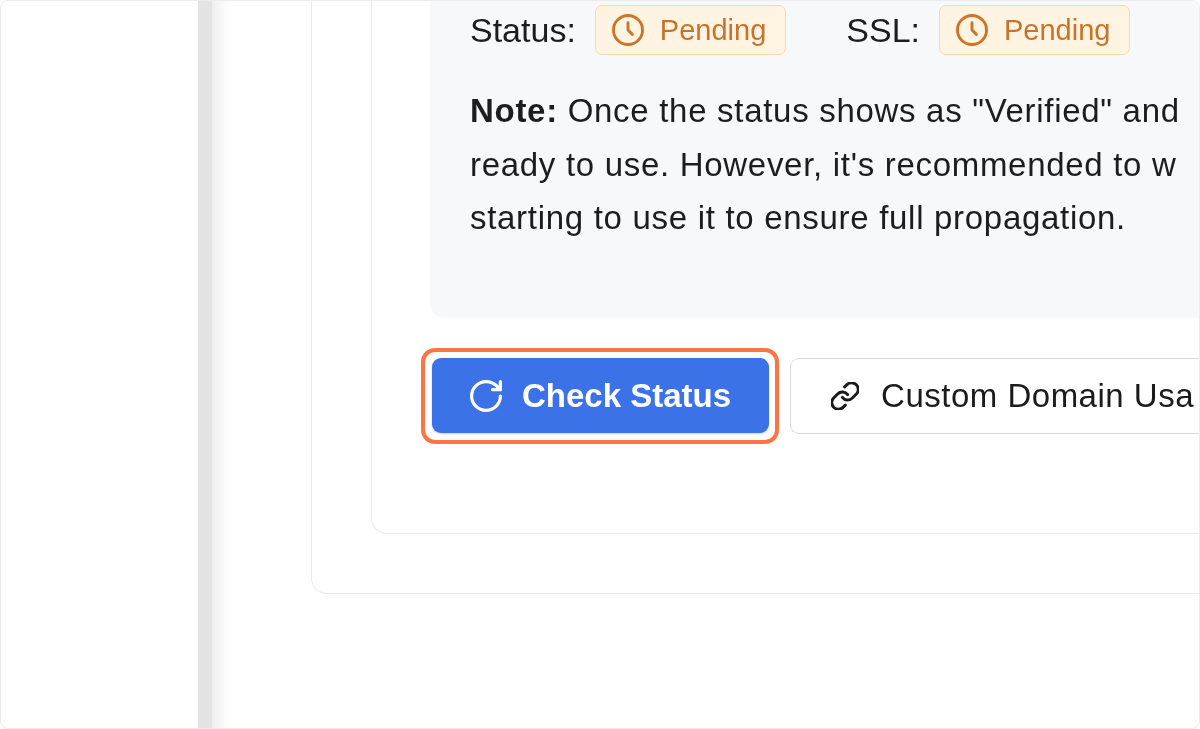  I want to click on note-text: Note: Once the status shows as "Verified" and ready to use. However, it's recommended to w starting to use it to ensure full propagation., so click(825, 164).